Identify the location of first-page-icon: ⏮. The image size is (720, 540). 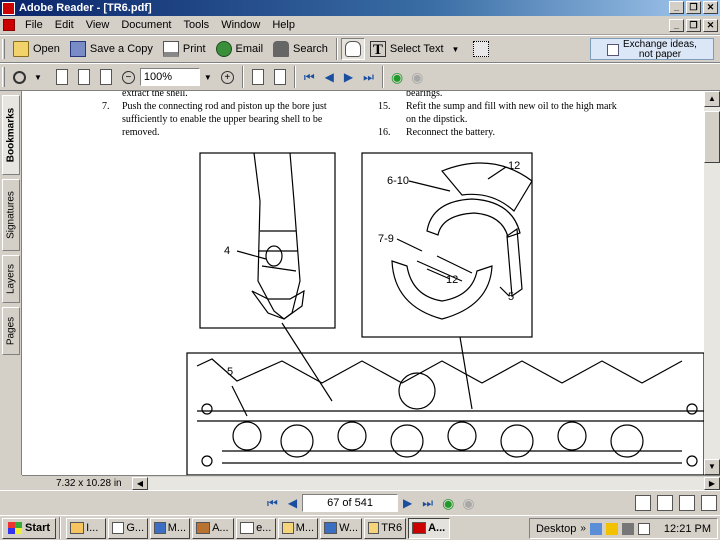
(309, 77).